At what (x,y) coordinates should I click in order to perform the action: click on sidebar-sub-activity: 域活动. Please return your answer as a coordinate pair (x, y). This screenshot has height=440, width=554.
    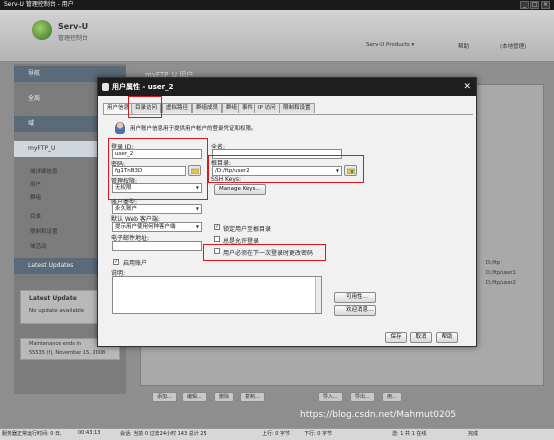
    Looking at the image, I should click on (38, 246).